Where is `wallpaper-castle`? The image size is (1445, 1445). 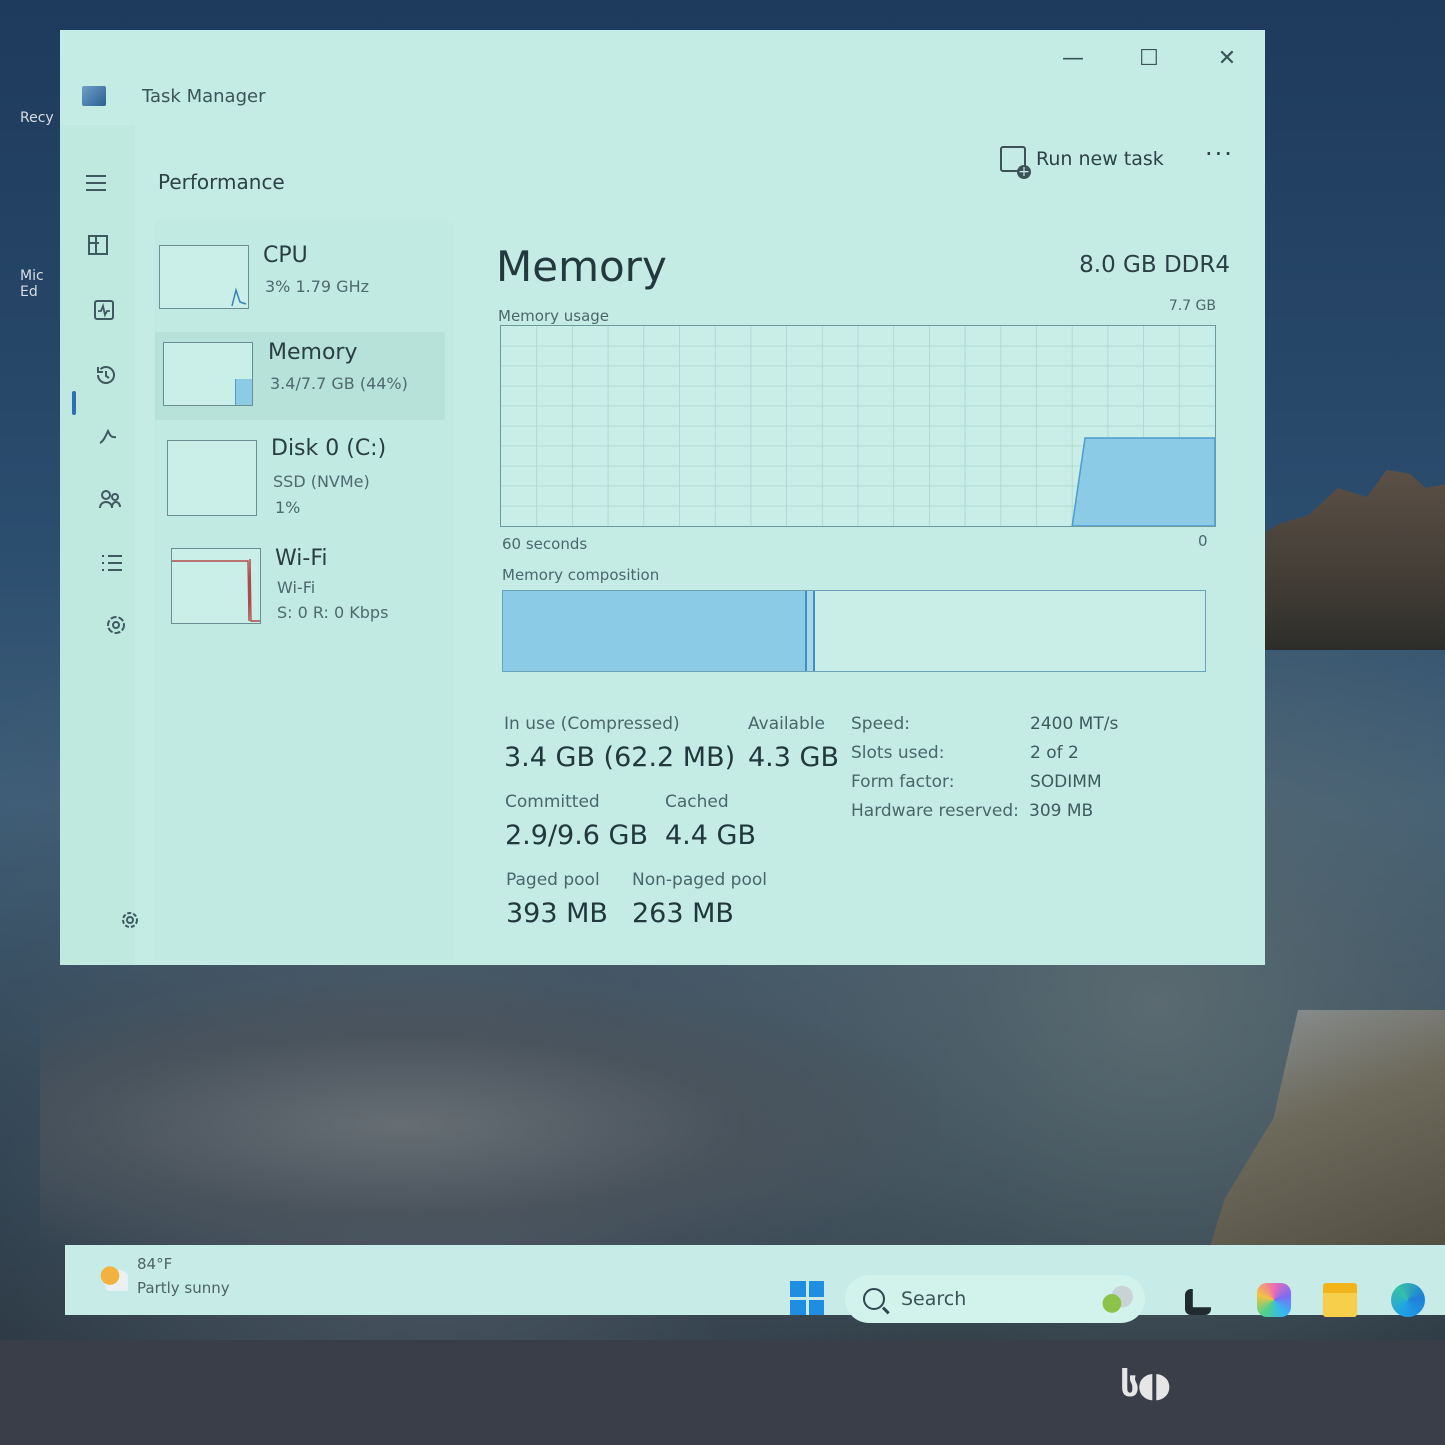
wallpaper-castle is located at coordinates (1347, 560).